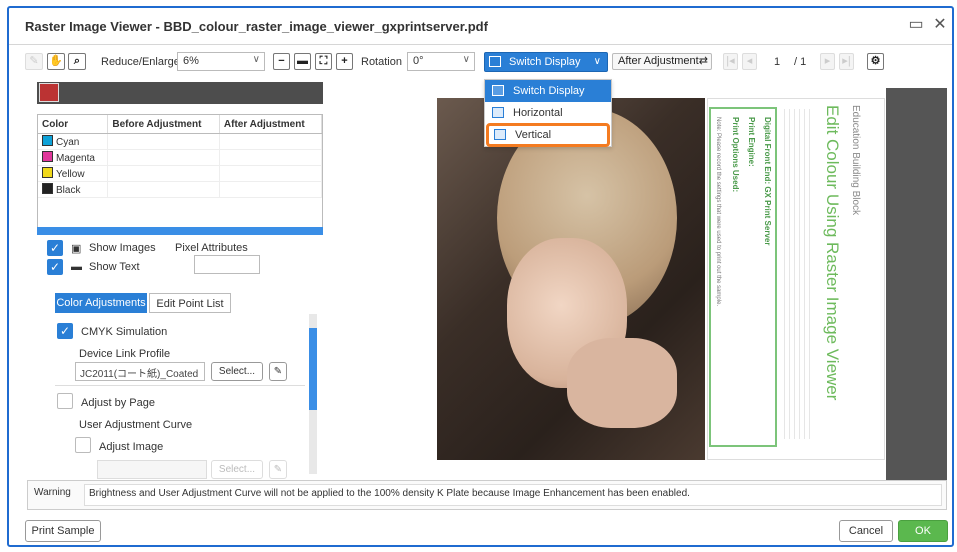 Image resolution: width=957 pixels, height=552 pixels. Describe the element at coordinates (827, 61) in the screenshot. I see `next-page-button: ▸` at that location.